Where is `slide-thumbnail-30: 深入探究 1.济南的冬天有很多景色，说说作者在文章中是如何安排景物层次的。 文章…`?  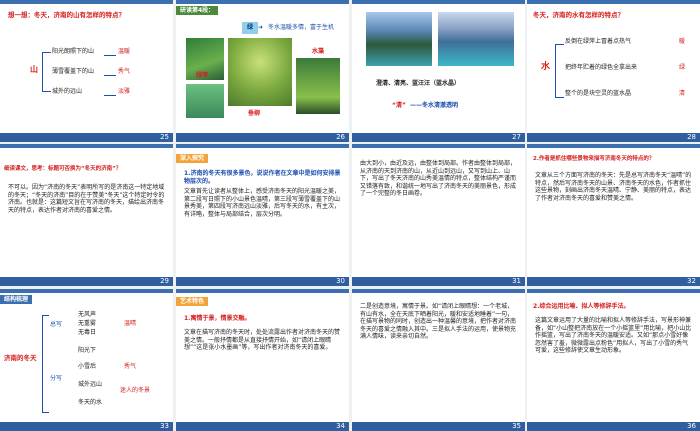
slide-thumbnail-30: 深入探究 1.济南的冬天有很多景色，说说作者在文章中是如何安排景物层次的。 文章… is located at coordinates (262, 215).